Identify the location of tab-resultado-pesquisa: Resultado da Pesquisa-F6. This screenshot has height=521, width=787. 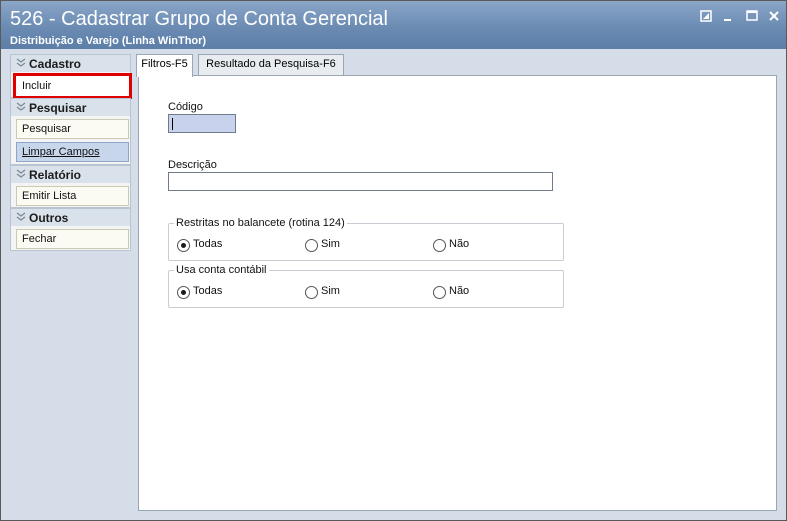
(271, 64).